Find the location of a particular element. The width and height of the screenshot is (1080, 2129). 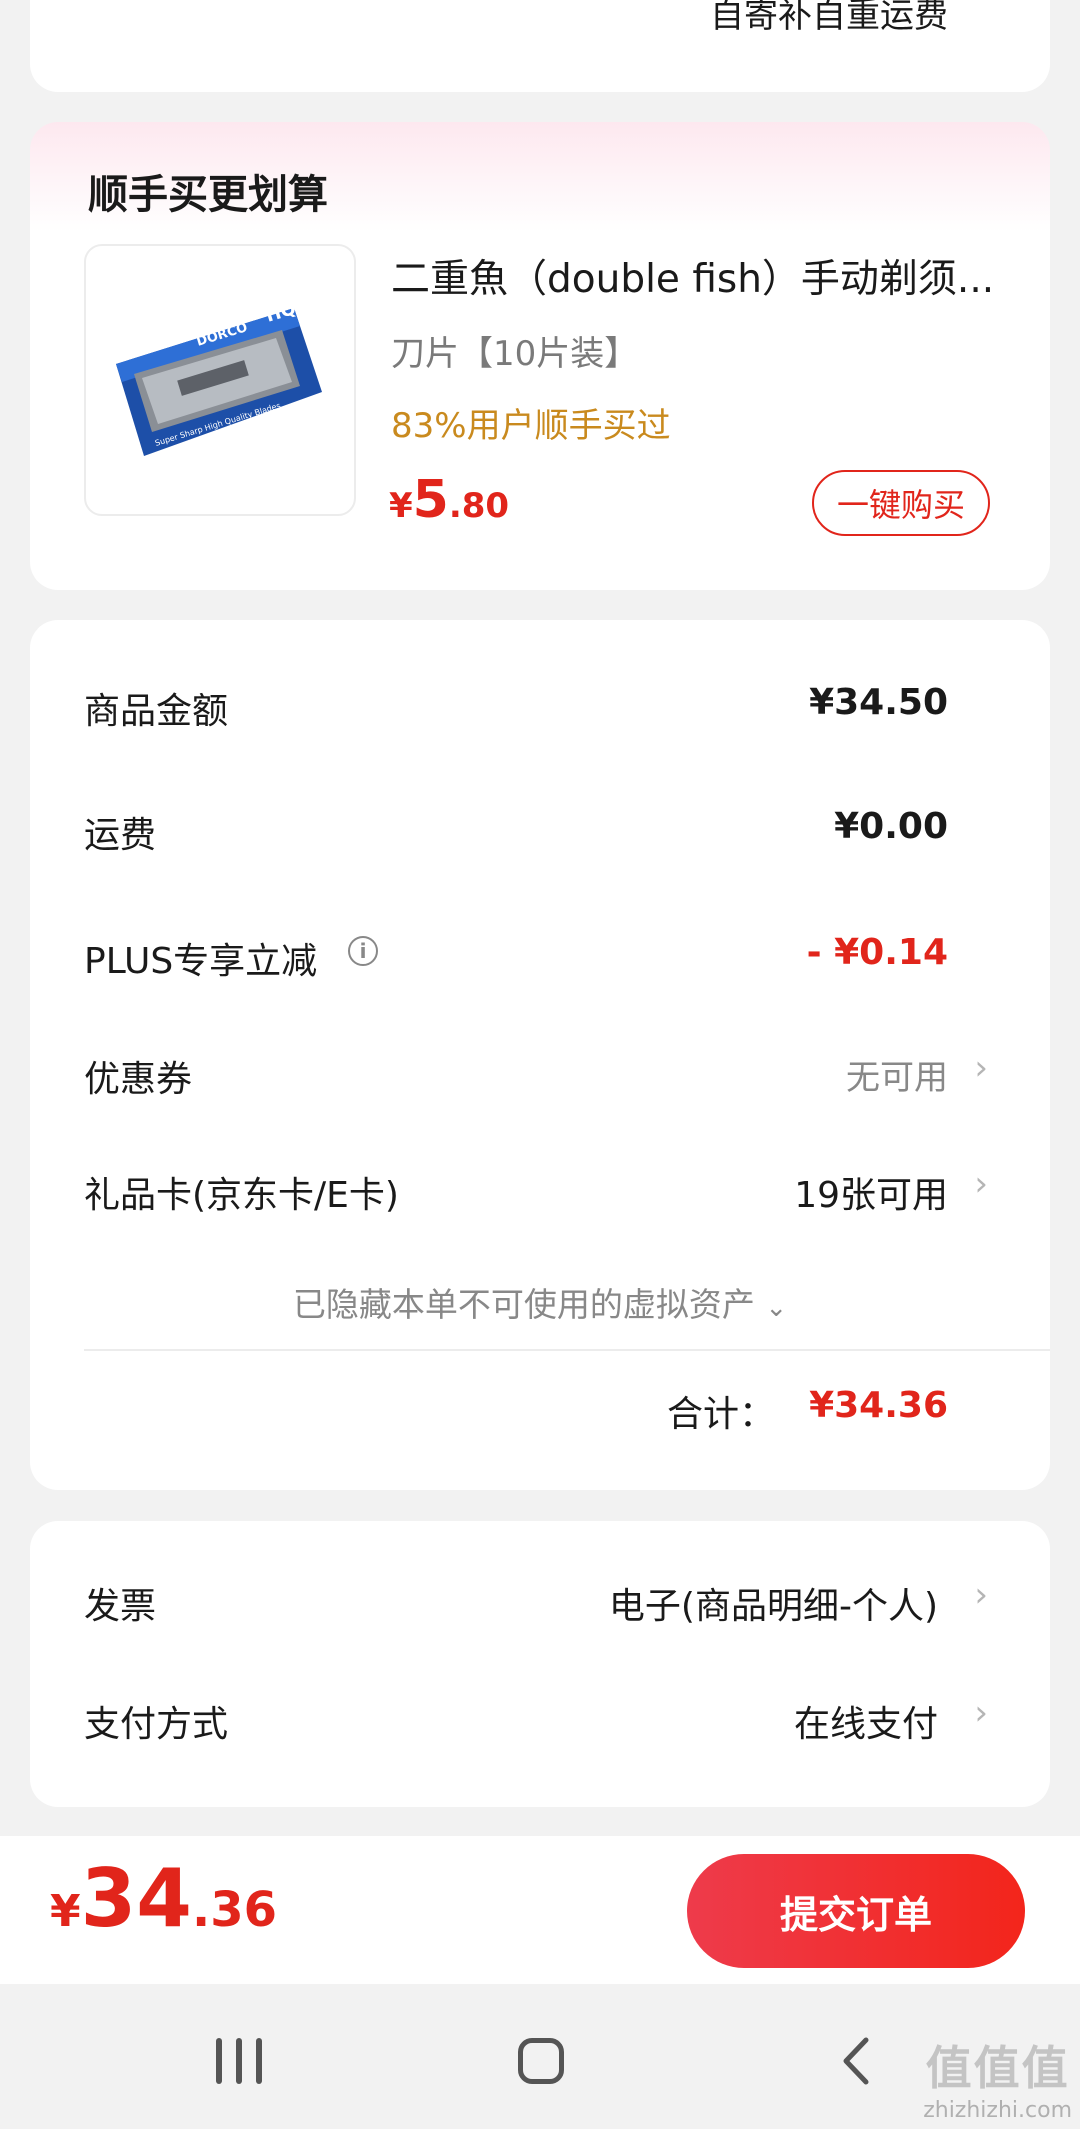

watermark: 值值值 zhizhizhi.com is located at coordinates (997, 2077).